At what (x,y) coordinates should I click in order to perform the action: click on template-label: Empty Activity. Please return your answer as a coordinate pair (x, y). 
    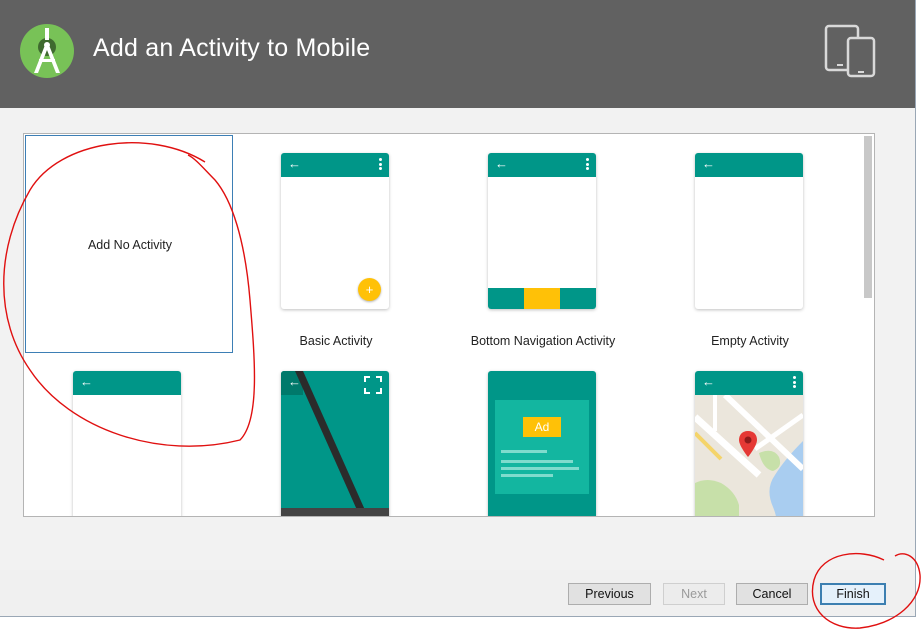
    Looking at the image, I should click on (750, 341).